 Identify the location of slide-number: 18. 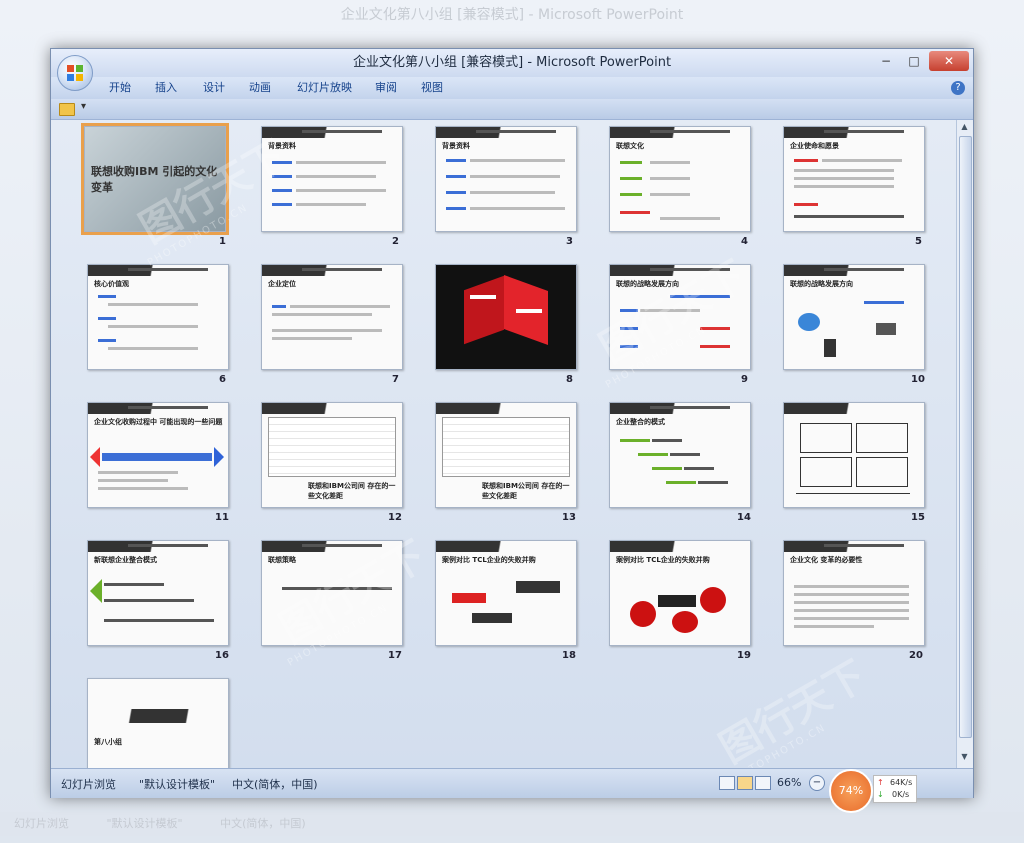
(569, 655).